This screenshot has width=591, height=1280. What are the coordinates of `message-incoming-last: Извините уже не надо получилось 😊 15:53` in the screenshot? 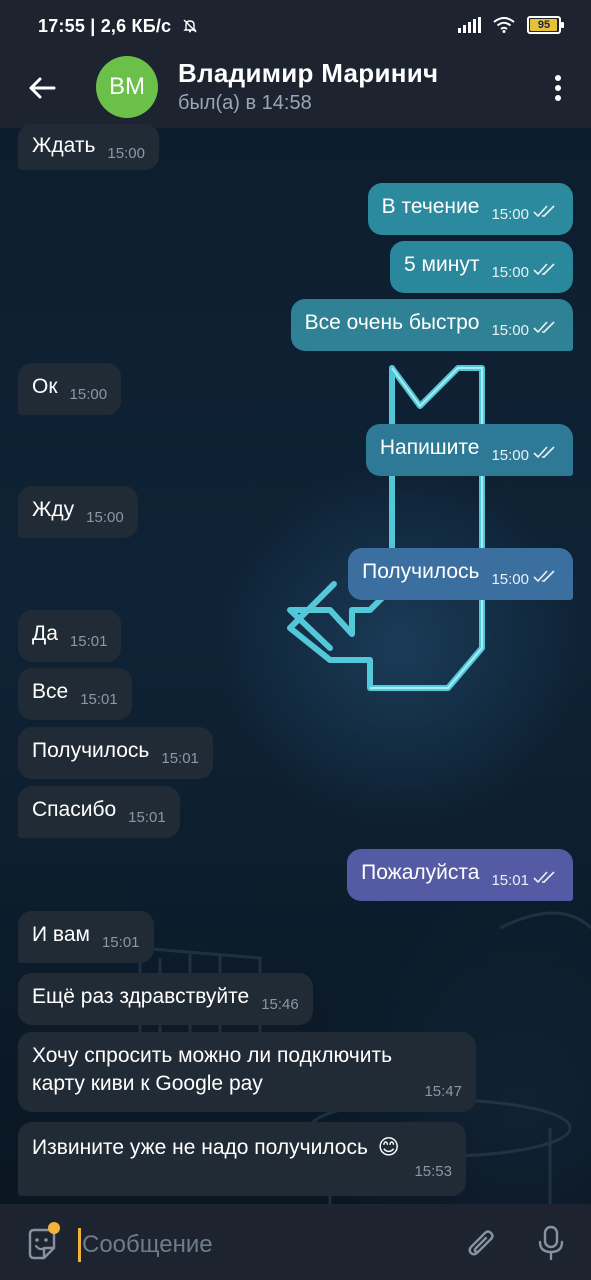 It's located at (242, 1159).